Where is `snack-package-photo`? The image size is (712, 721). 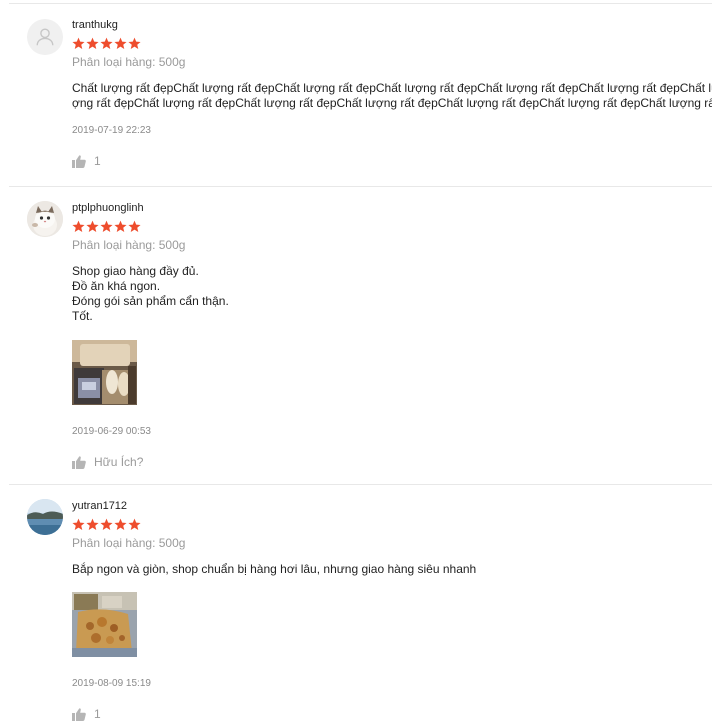
snack-package-photo is located at coordinates (104, 372).